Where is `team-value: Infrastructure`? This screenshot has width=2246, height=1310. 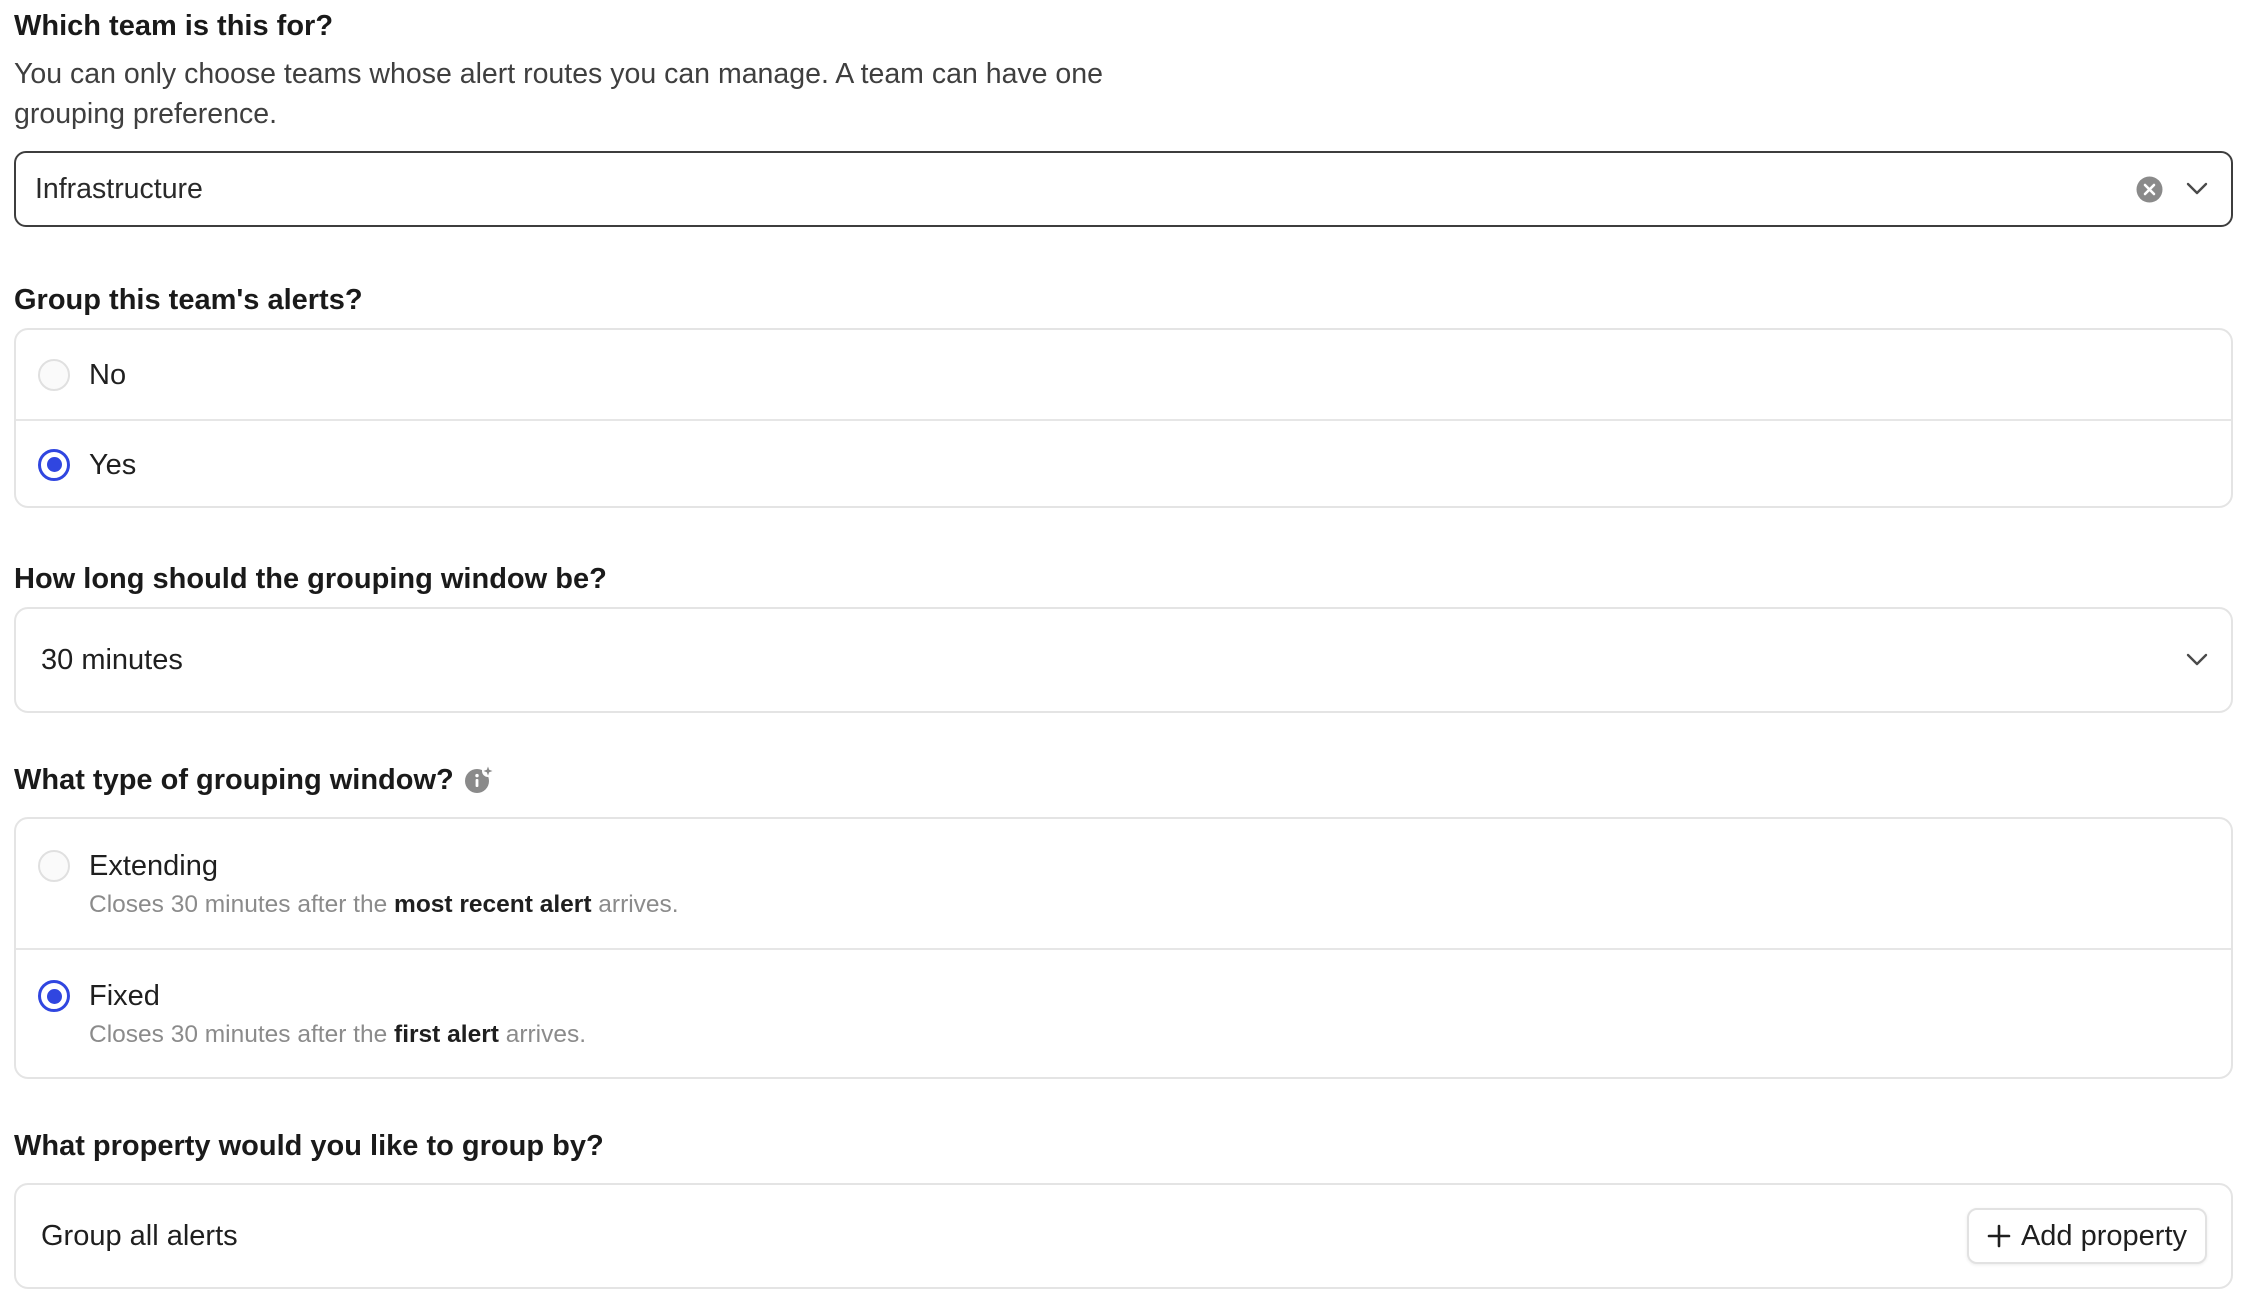
team-value: Infrastructure is located at coordinates (119, 188).